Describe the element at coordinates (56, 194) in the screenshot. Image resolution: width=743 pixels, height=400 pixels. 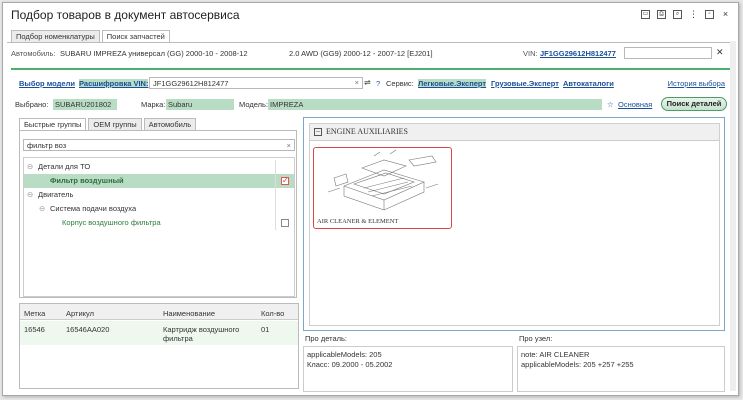
I see `tree-item-label: Двигатель` at that location.